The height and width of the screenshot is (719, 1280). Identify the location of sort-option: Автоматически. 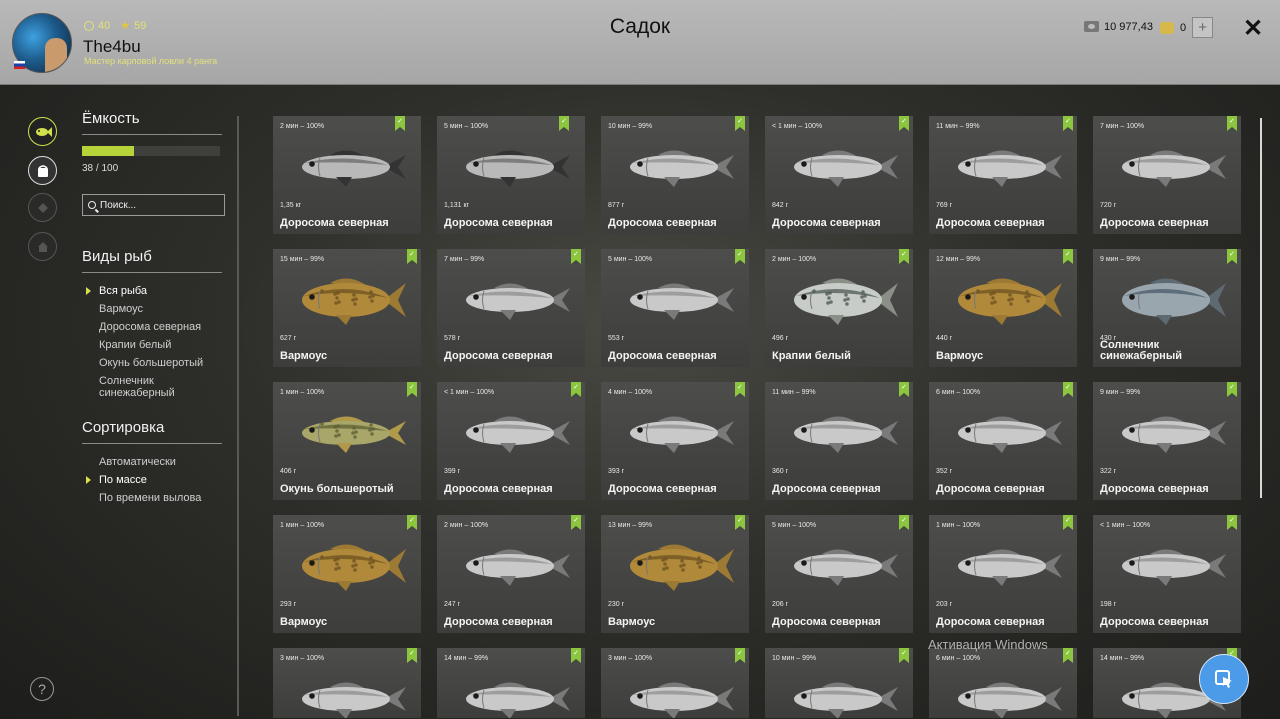
(152, 462).